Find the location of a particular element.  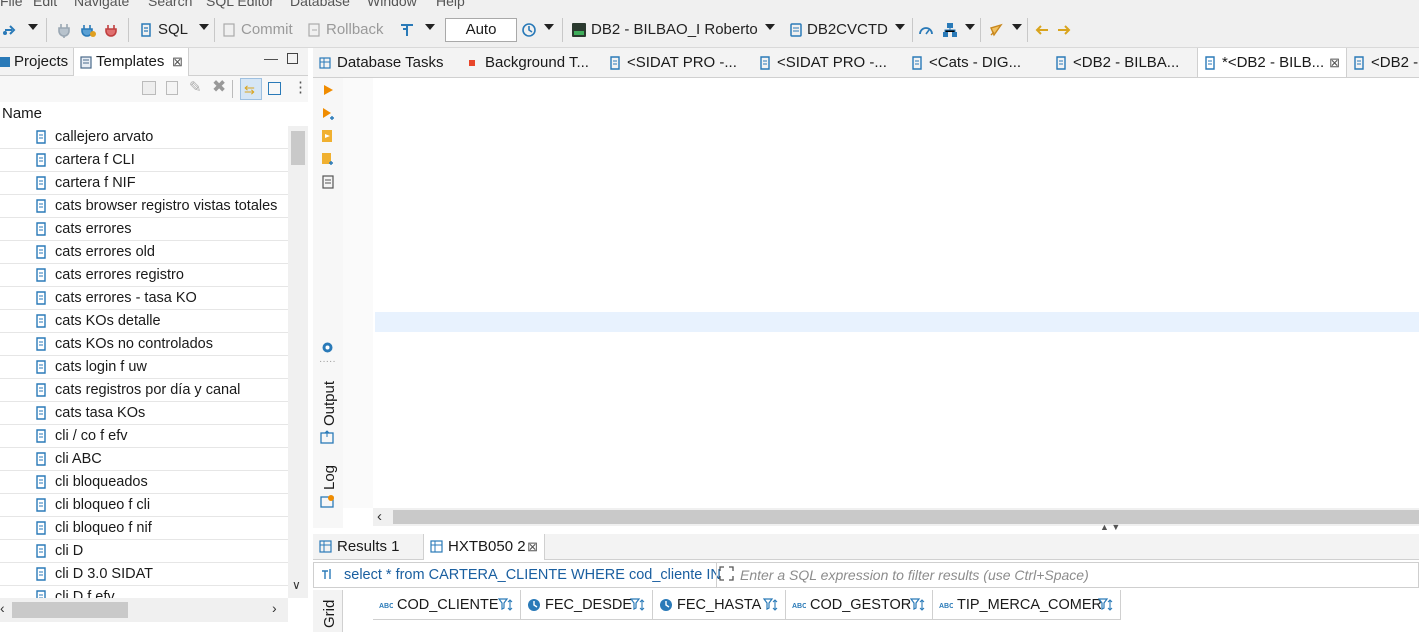

column-header: ABC TIP_MERCA_COMER is located at coordinates (1027, 605).